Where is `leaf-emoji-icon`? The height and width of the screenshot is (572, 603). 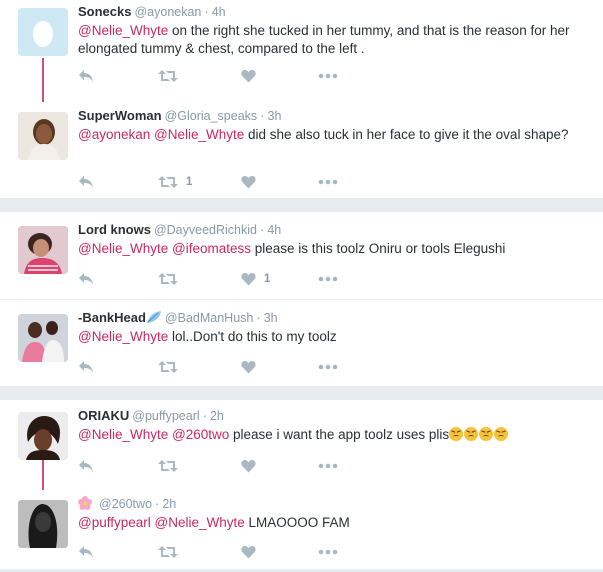 leaf-emoji-icon is located at coordinates (154, 319).